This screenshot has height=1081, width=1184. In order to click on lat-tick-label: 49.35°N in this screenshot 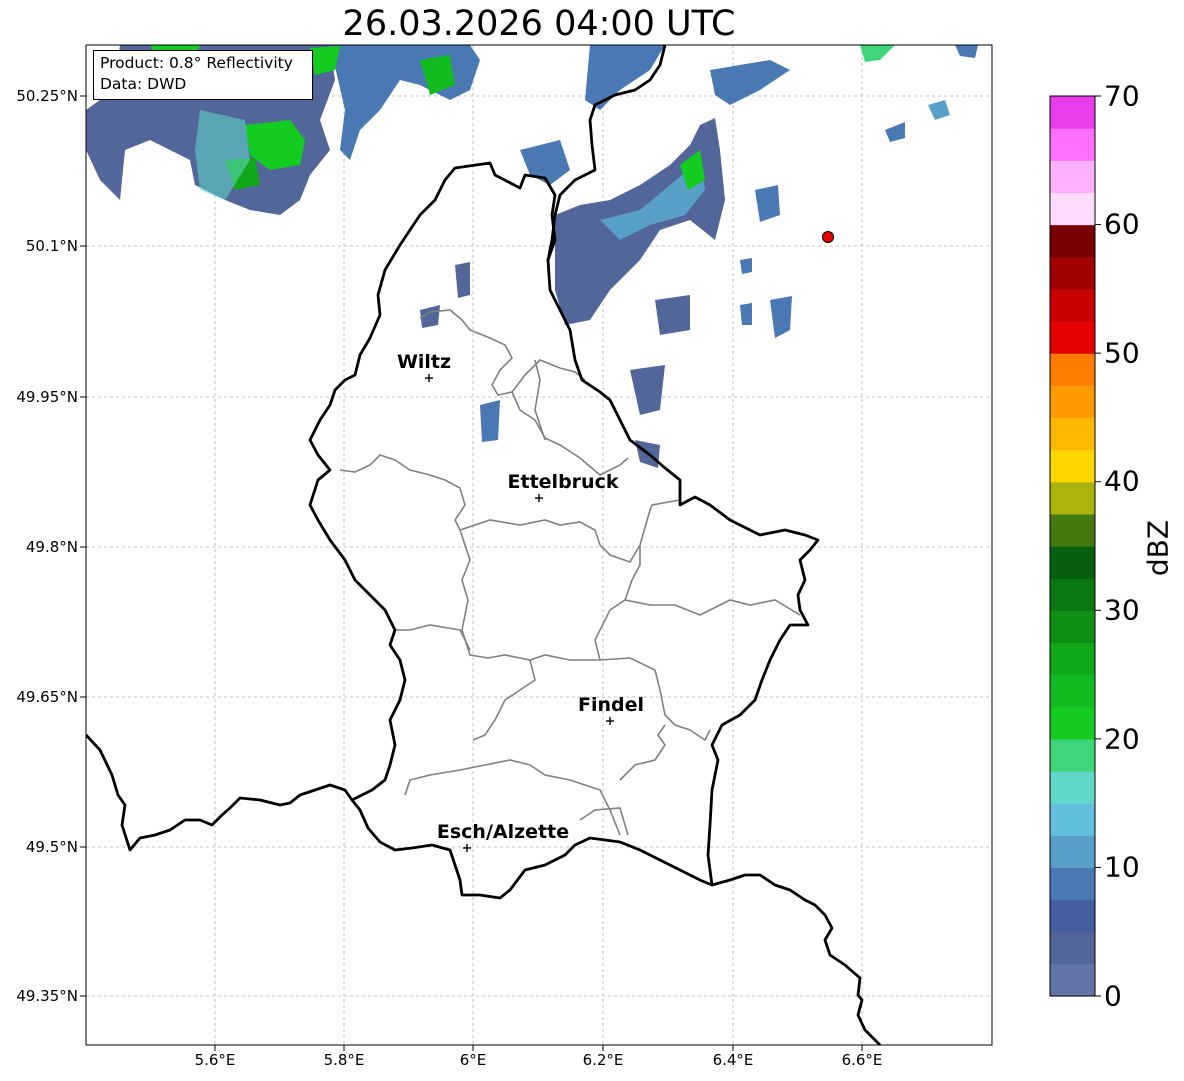, I will do `click(47, 996)`.